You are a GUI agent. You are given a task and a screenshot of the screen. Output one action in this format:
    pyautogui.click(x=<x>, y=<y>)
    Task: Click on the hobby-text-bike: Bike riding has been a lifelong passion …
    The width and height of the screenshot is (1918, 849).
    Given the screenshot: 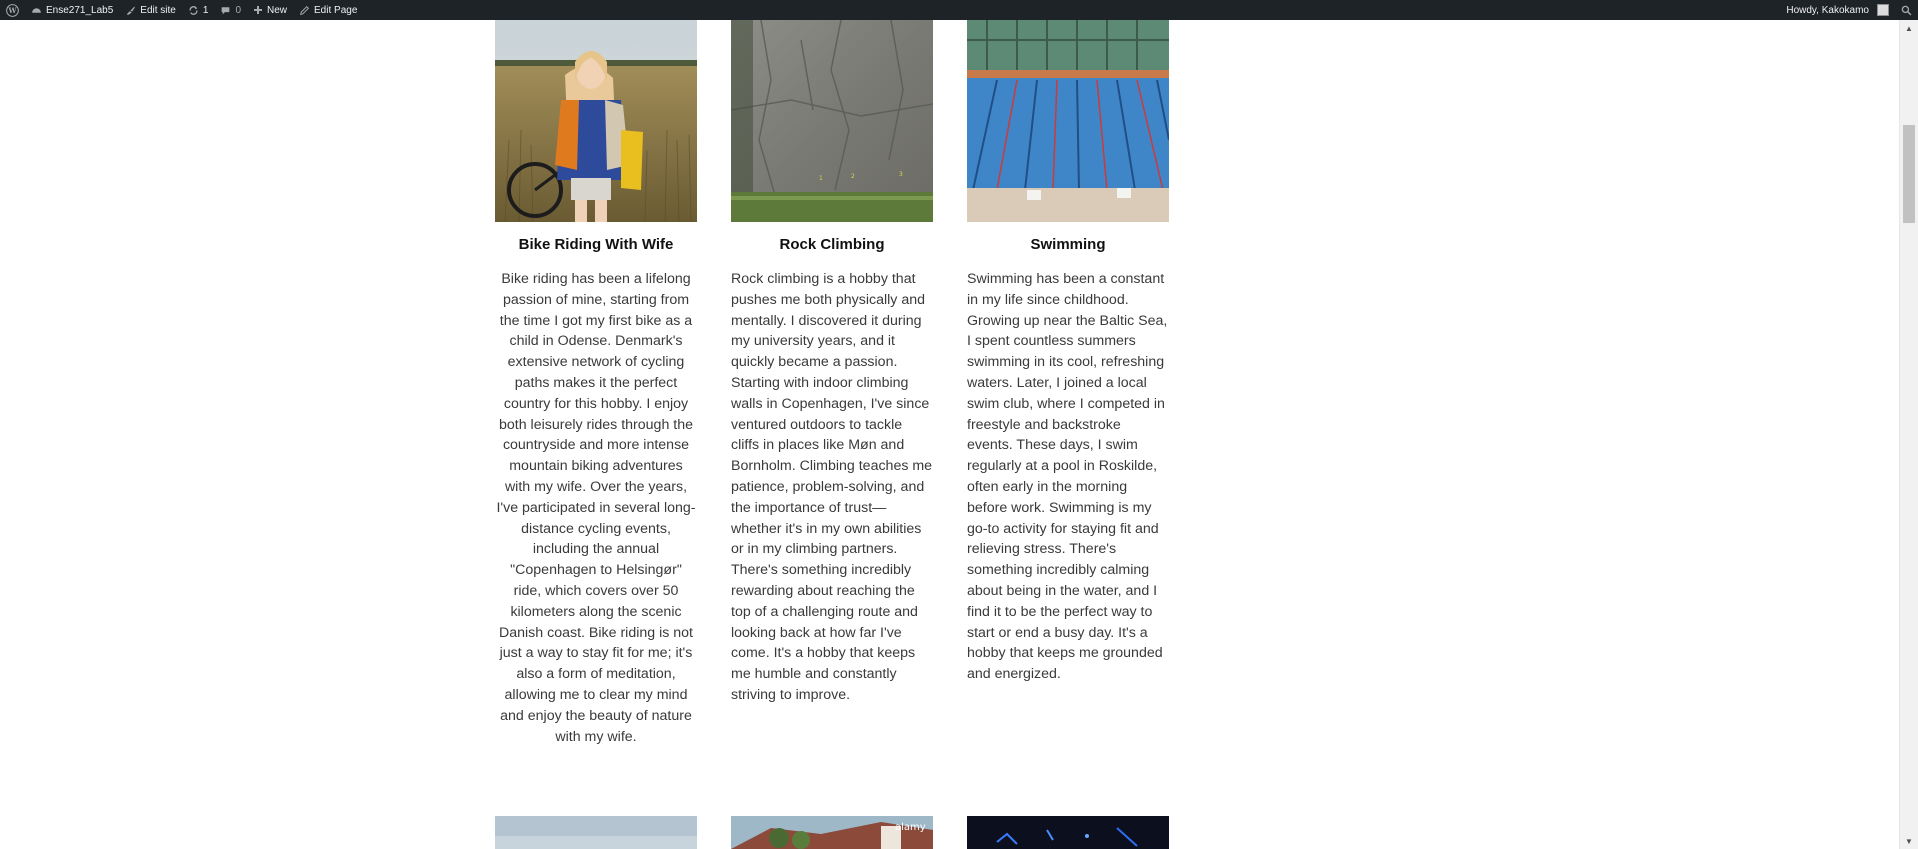 What is the action you would take?
    pyautogui.click(x=596, y=508)
    